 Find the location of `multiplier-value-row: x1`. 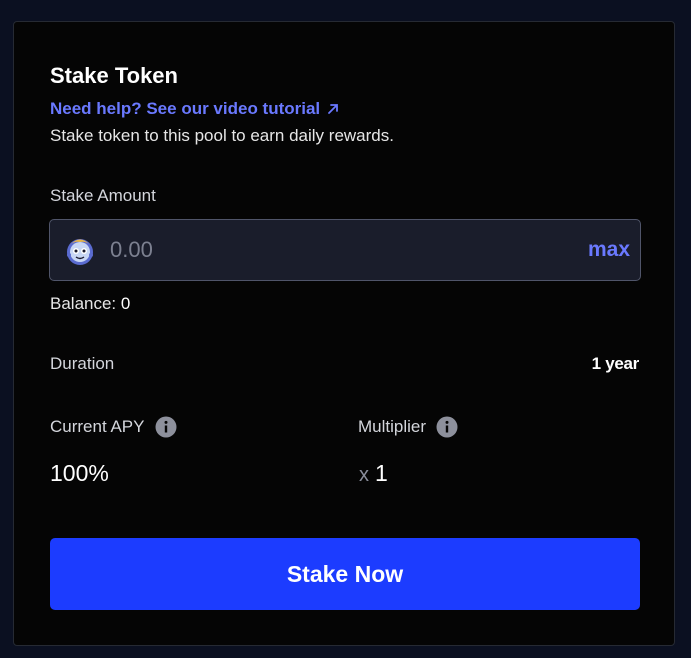

multiplier-value-row: x1 is located at coordinates (373, 474).